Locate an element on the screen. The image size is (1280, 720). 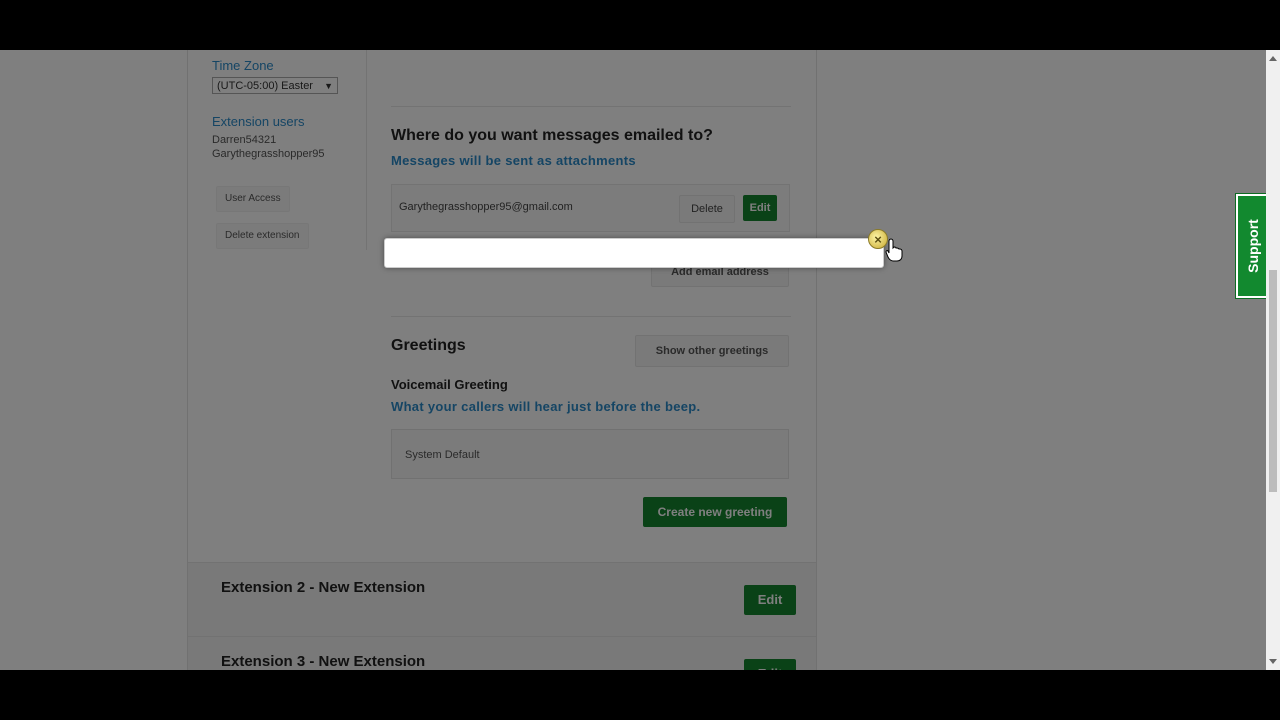
scroll-up-arrow-icon is located at coordinates (1273, 58).